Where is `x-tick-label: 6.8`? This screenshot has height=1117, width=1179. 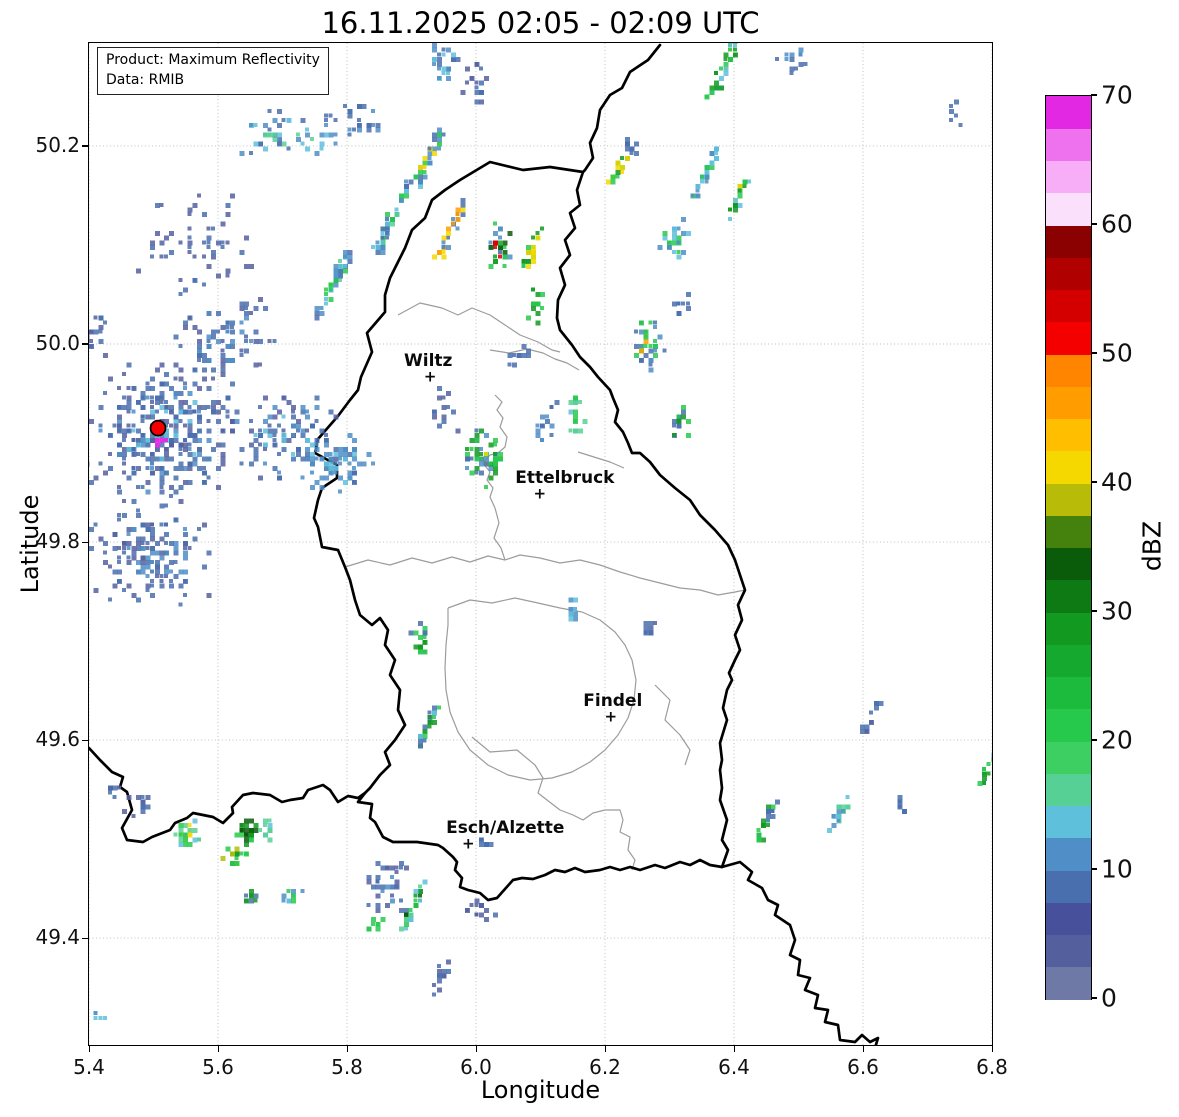 x-tick-label: 6.8 is located at coordinates (992, 1067).